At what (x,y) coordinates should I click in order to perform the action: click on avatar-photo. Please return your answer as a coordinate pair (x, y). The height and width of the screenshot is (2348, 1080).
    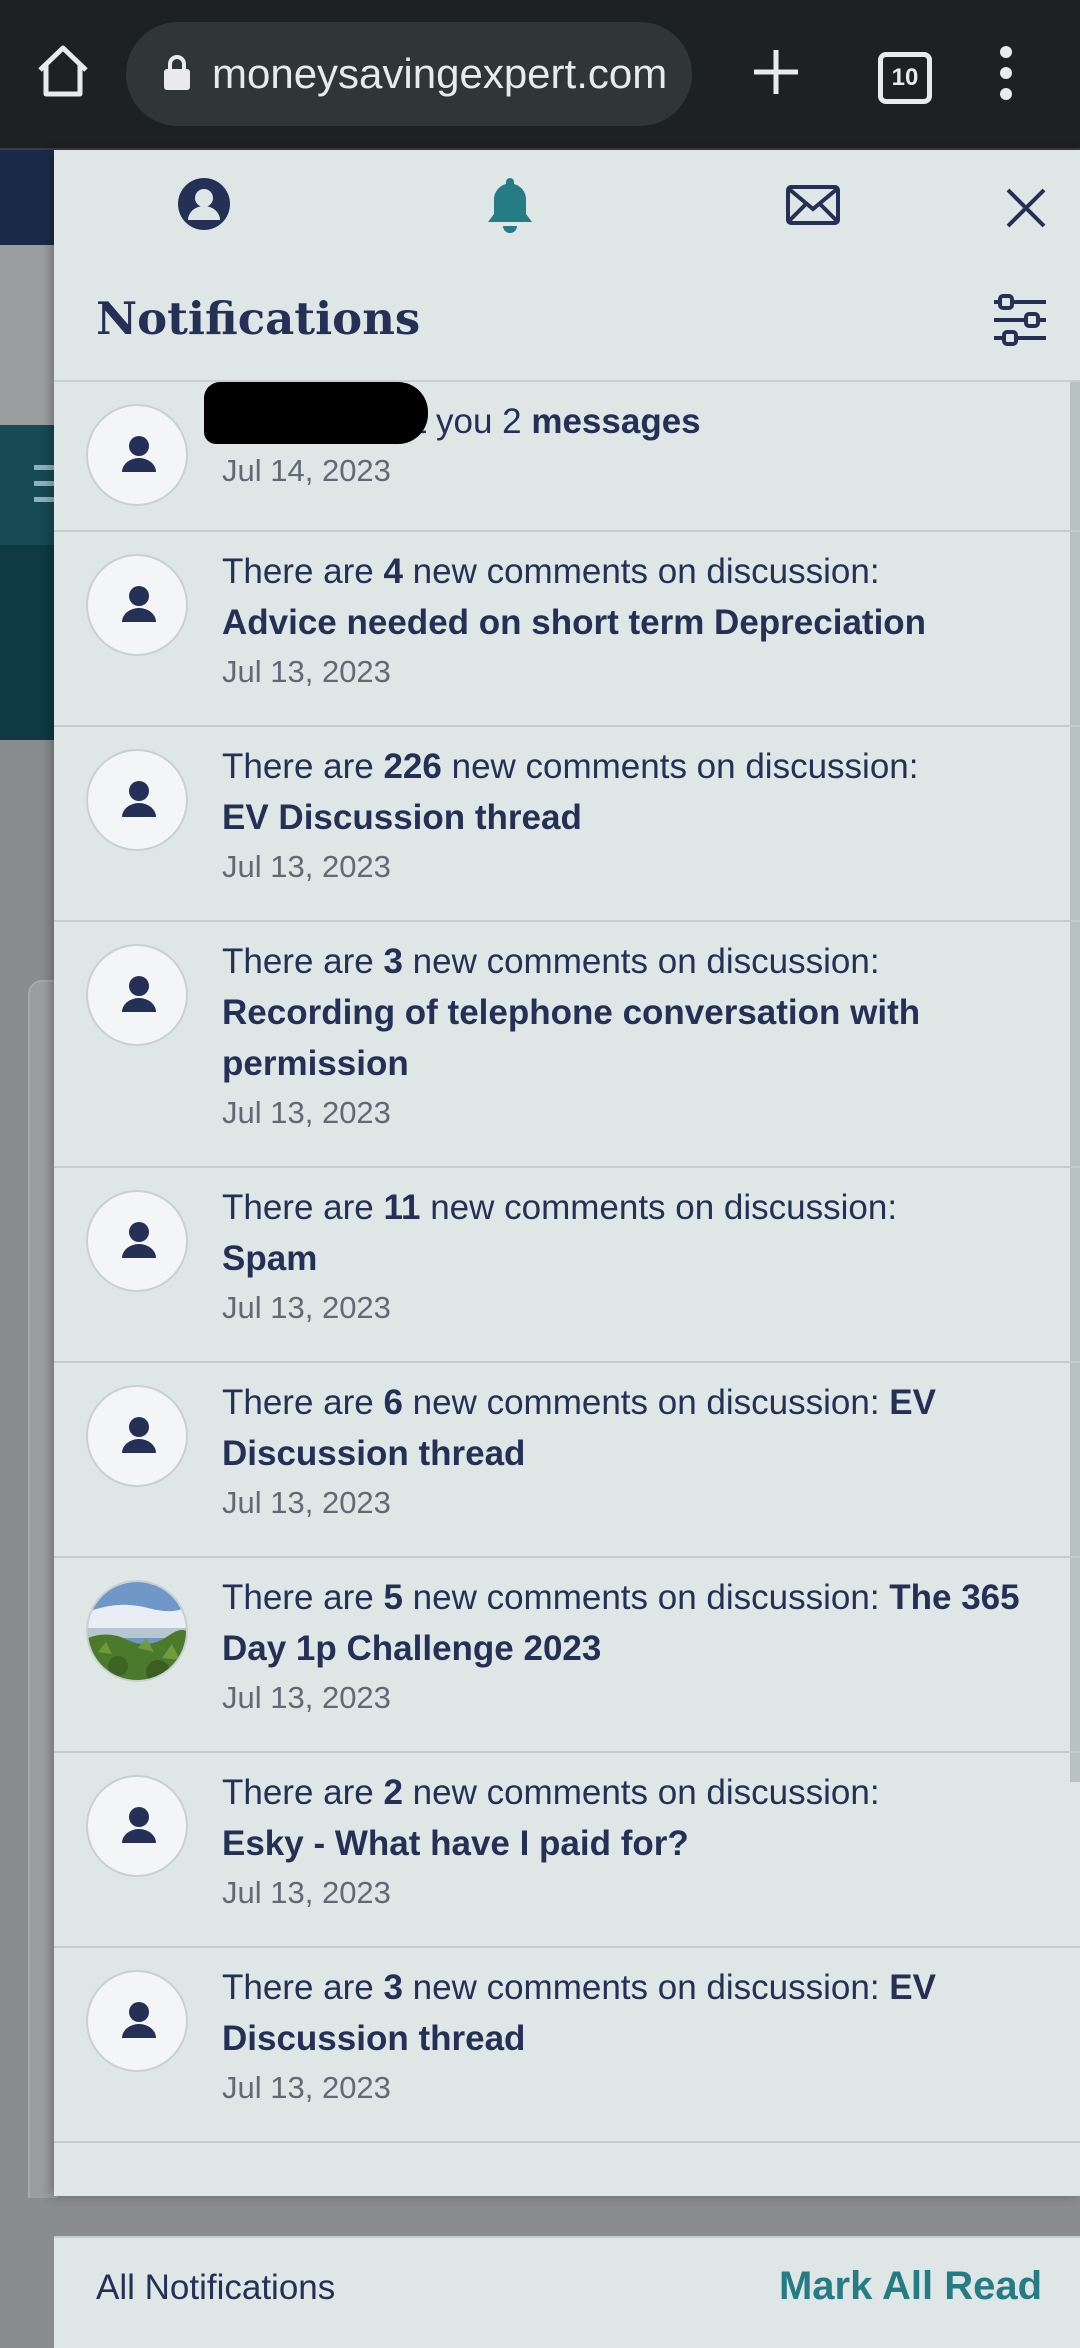
    Looking at the image, I should click on (137, 1631).